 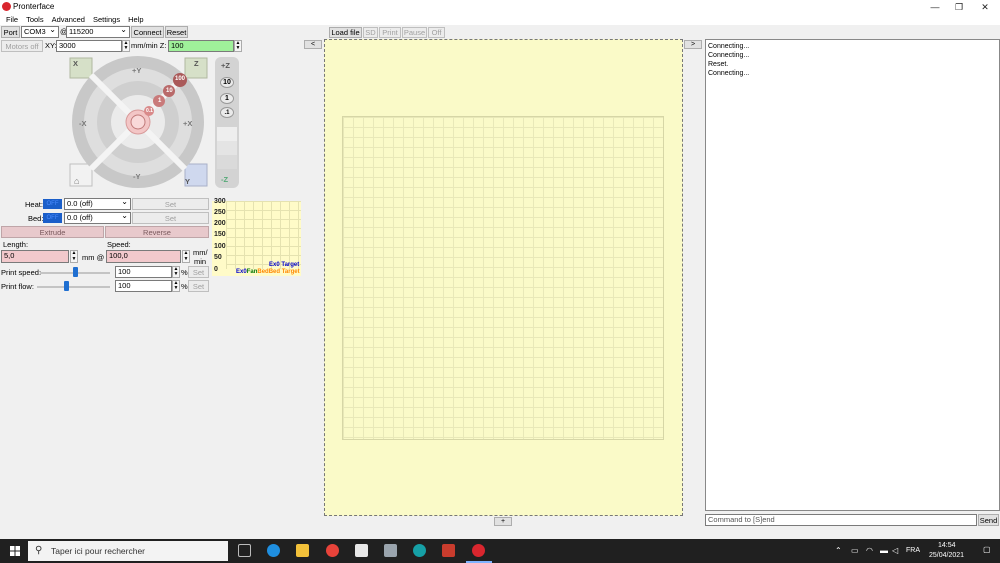 What do you see at coordinates (503, 521) in the screenshot?
I see `expand-bottom-button: +` at bounding box center [503, 521].